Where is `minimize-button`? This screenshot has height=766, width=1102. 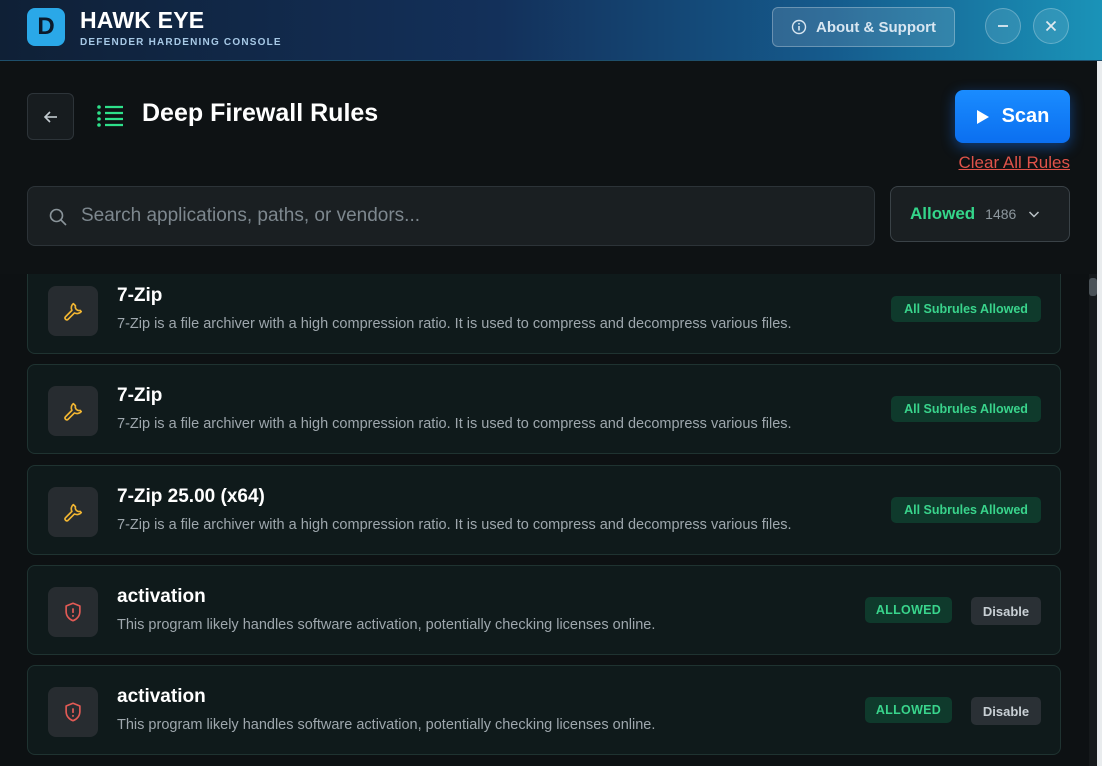
minimize-button is located at coordinates (1003, 26).